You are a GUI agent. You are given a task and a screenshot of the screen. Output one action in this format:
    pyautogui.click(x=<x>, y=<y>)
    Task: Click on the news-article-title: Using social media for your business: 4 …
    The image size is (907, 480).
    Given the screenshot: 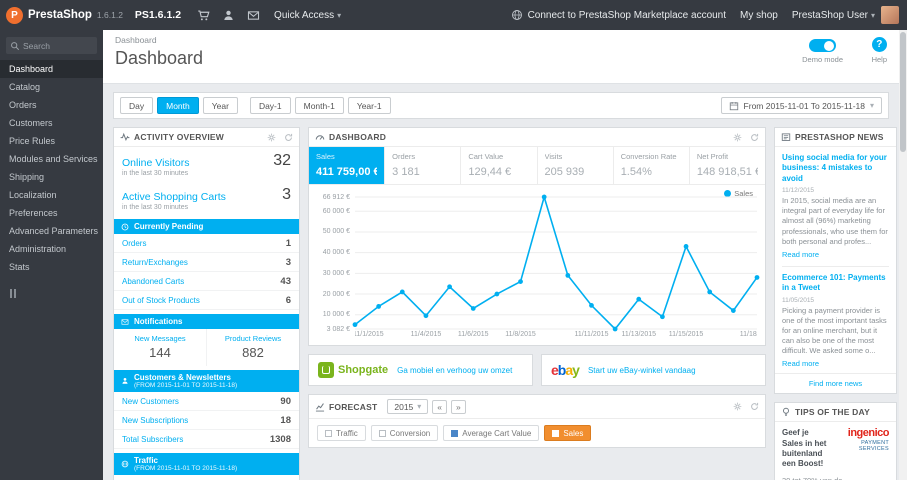 What is the action you would take?
    pyautogui.click(x=835, y=168)
    